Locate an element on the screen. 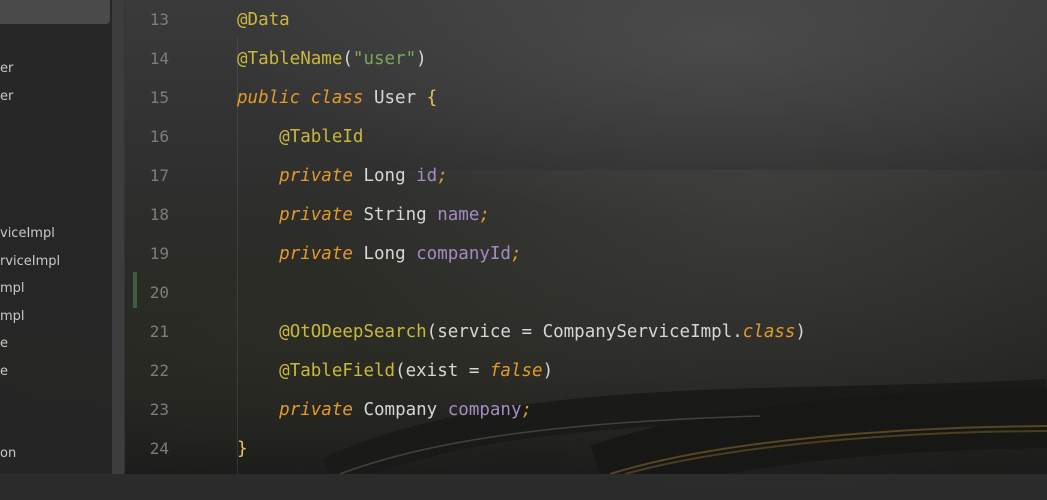 The image size is (1047, 500). line-number: 19 is located at coordinates (159, 253).